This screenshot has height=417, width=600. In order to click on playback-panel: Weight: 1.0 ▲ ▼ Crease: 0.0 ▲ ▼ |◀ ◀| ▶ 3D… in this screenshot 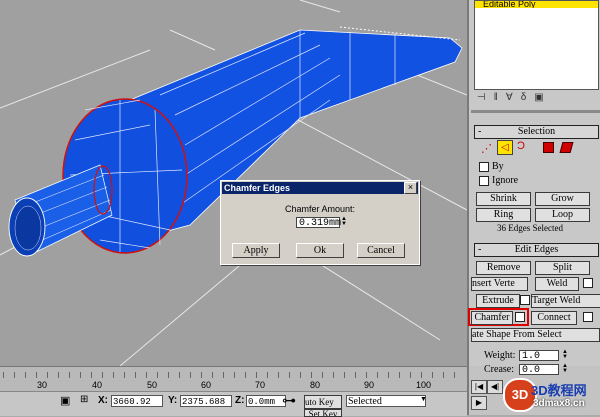, I will do `click(533, 379)`.